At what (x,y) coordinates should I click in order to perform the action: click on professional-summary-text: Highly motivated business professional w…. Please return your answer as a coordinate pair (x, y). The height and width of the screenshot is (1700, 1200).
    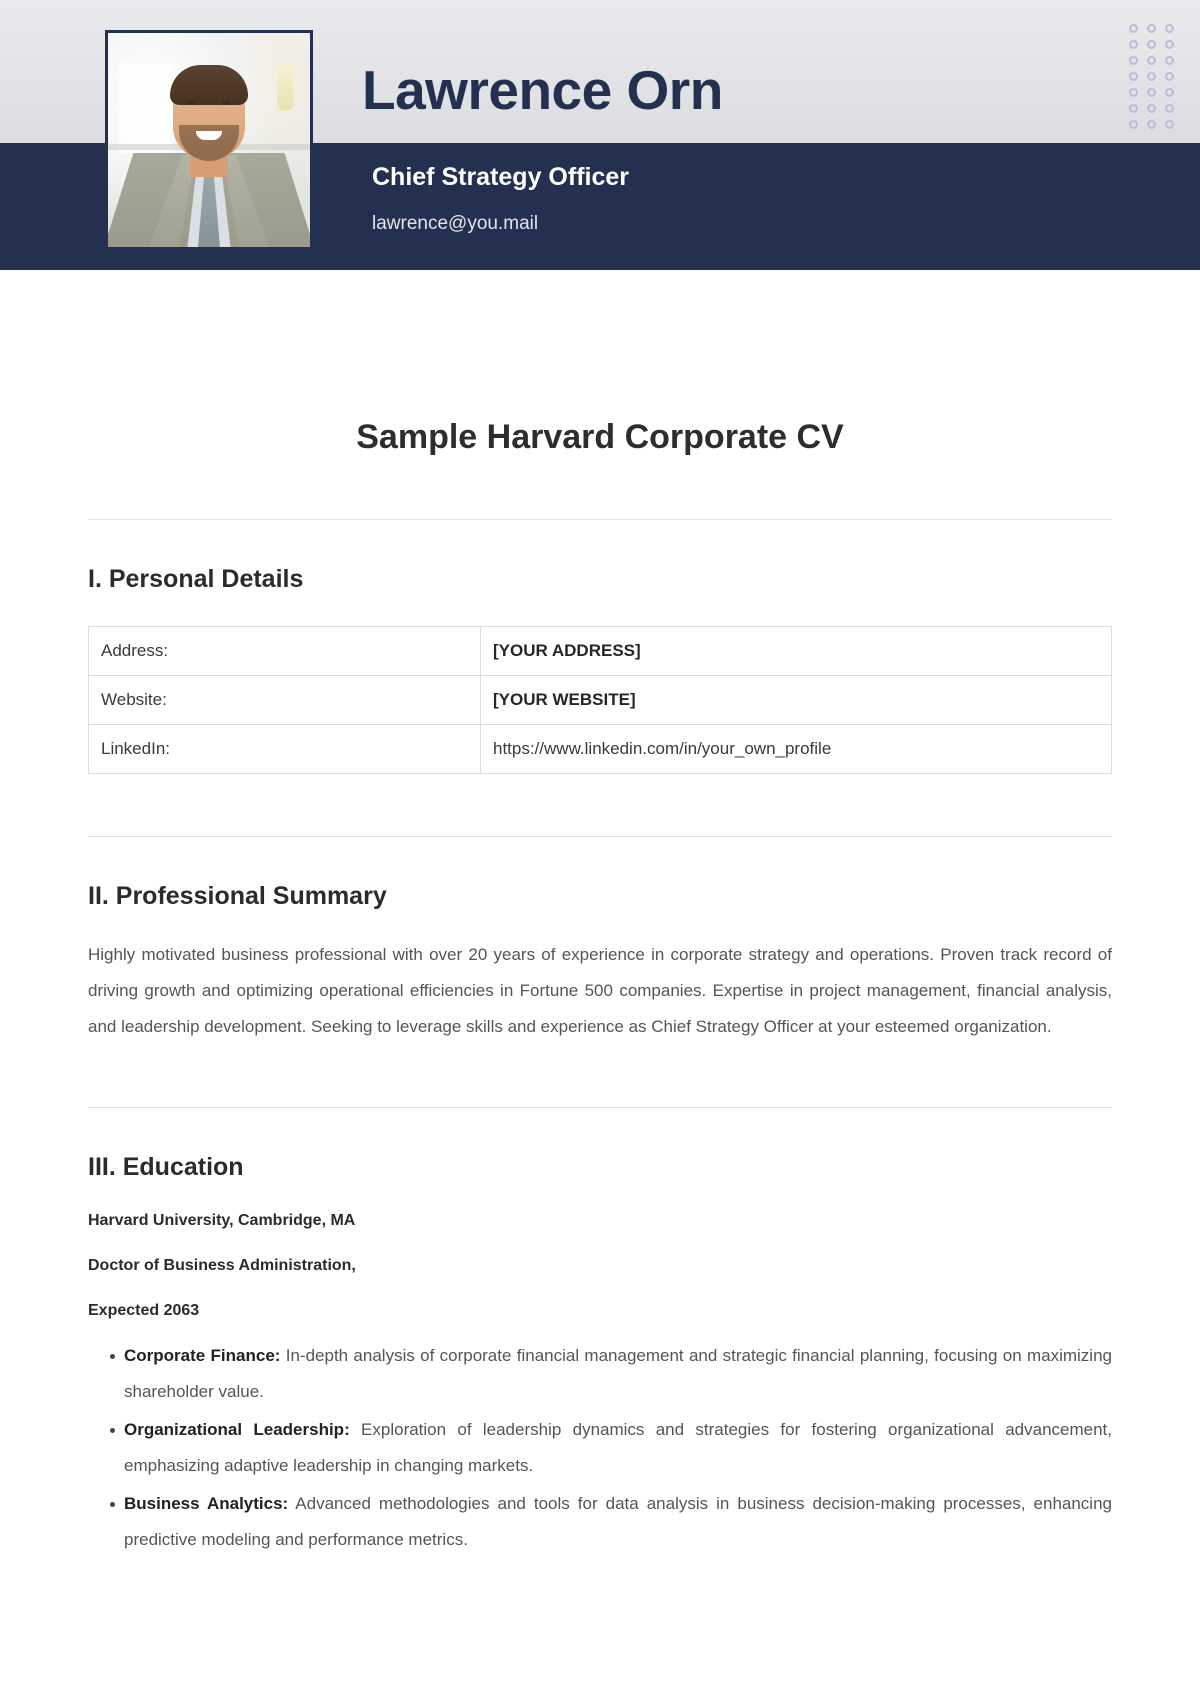
    Looking at the image, I should click on (600, 990).